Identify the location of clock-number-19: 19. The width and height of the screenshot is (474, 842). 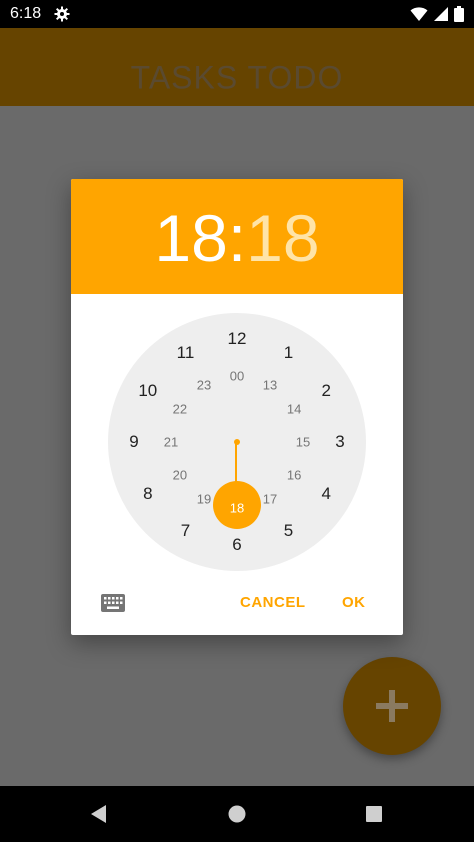
(204, 499).